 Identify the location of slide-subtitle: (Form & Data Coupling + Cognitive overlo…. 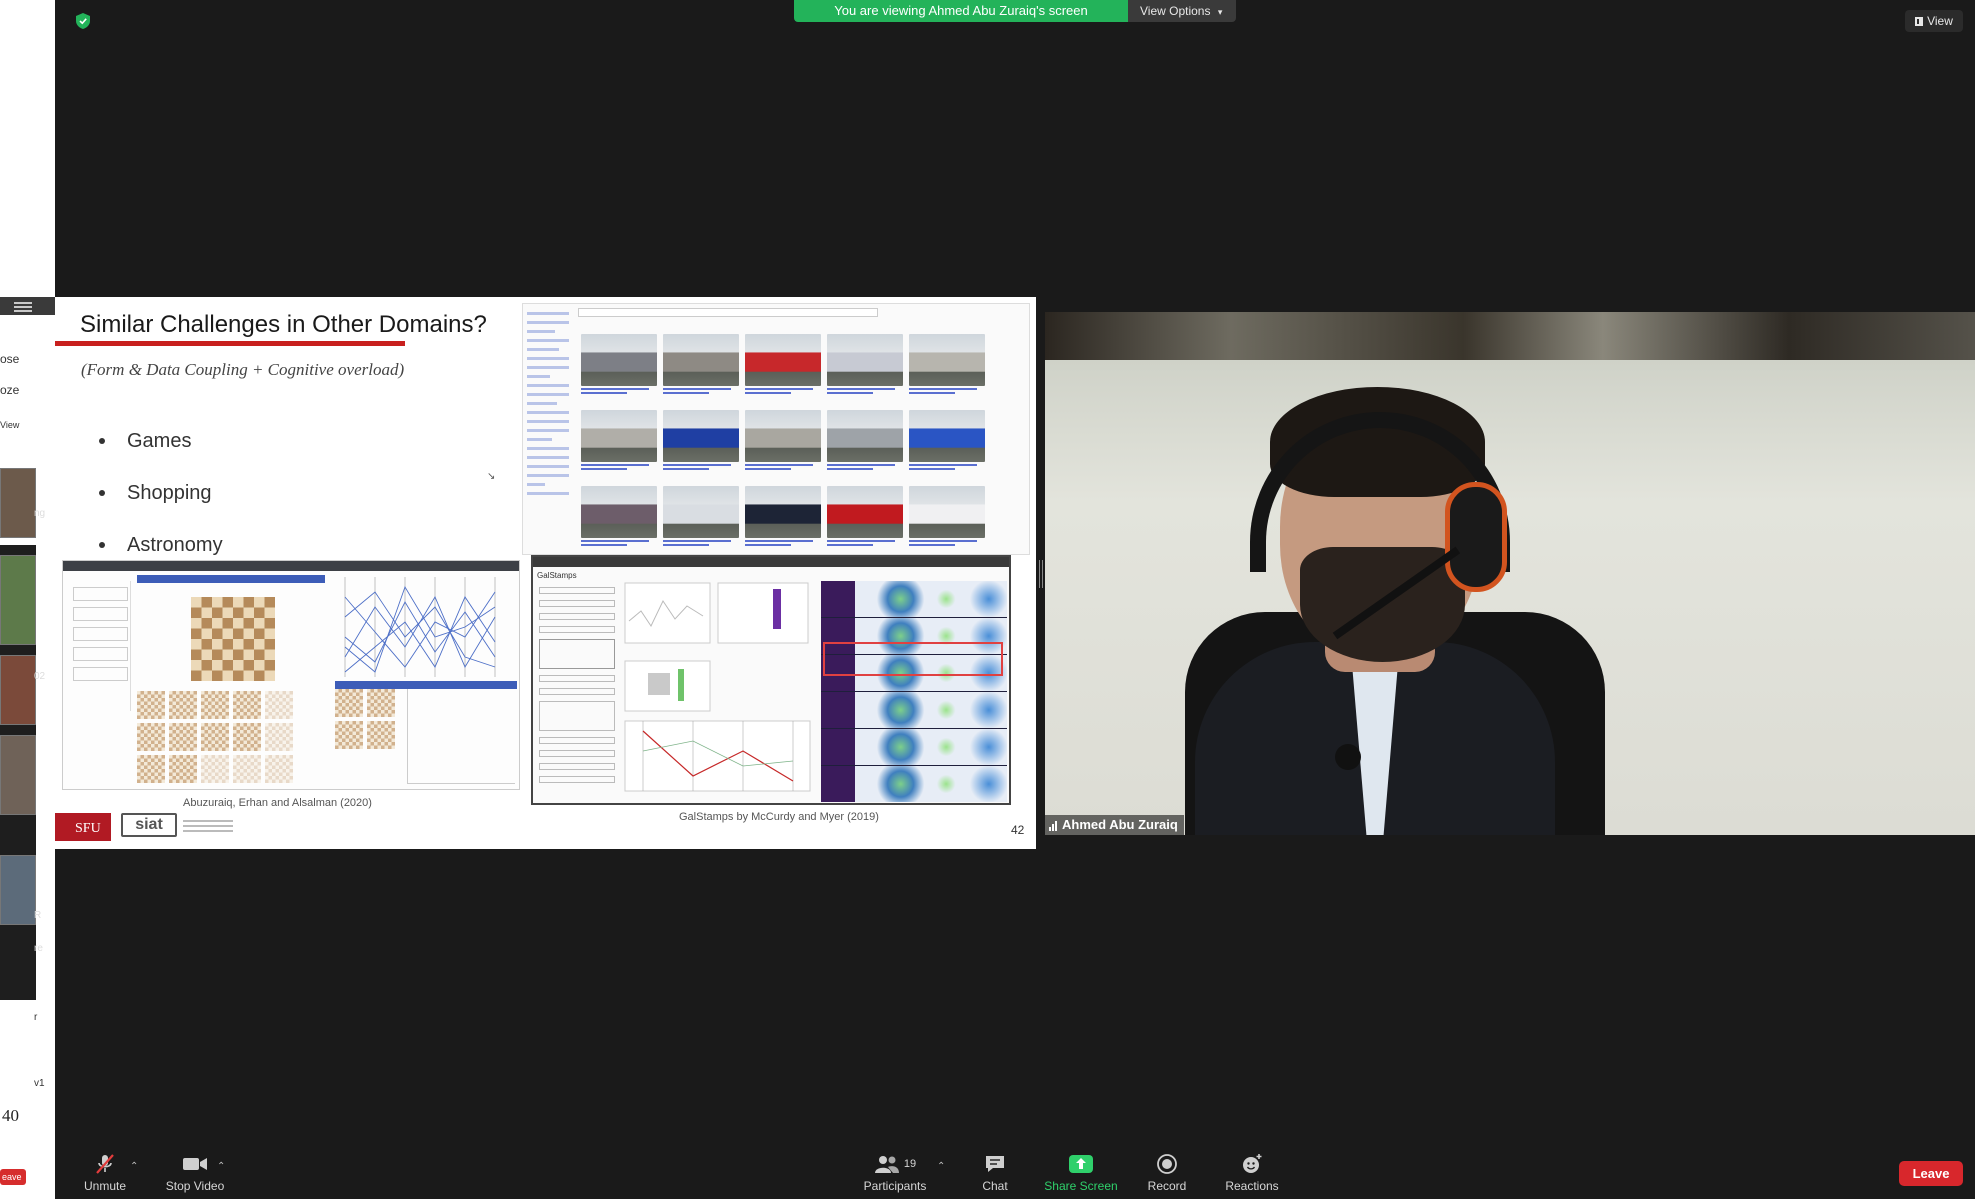
(243, 369).